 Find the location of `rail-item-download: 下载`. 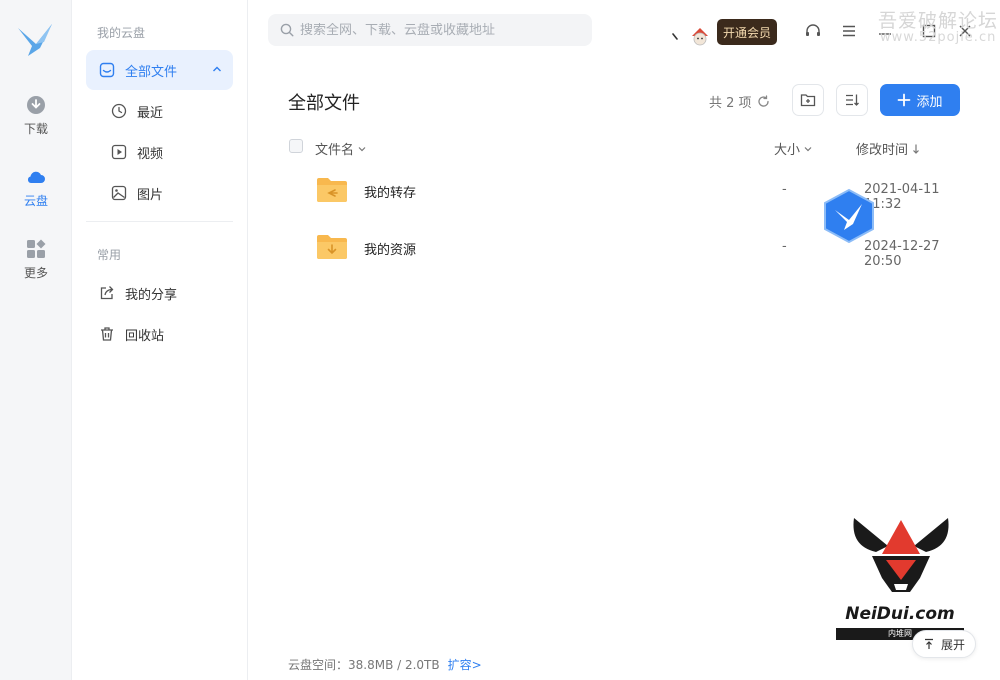

rail-item-download: 下载 is located at coordinates (36, 115).